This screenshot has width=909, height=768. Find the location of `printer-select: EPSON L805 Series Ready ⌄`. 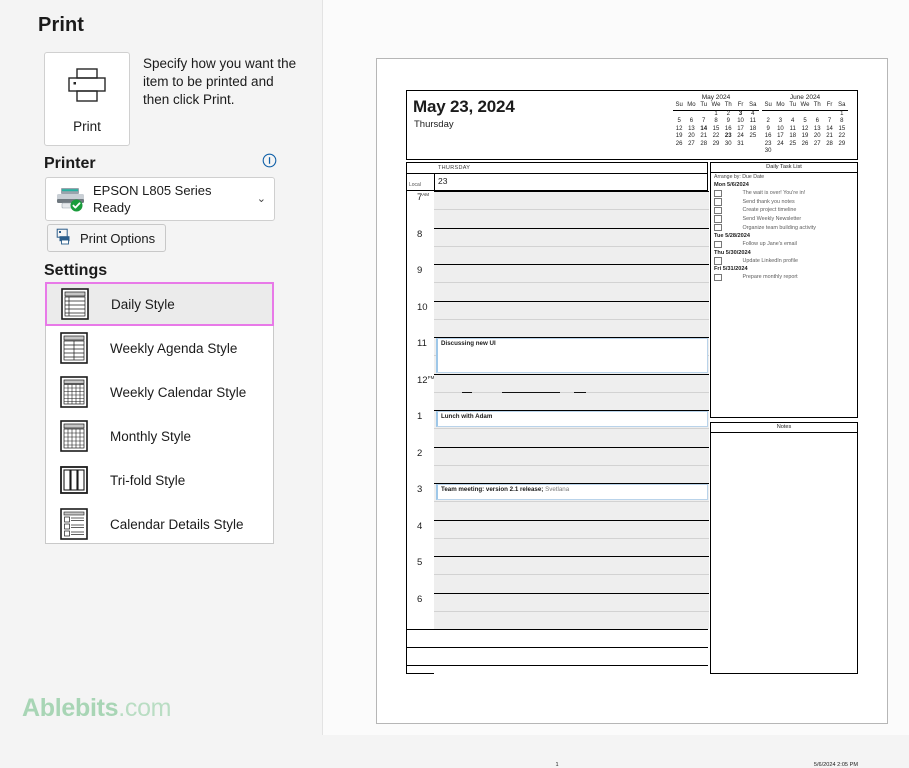

printer-select: EPSON L805 Series Ready ⌄ is located at coordinates (160, 199).